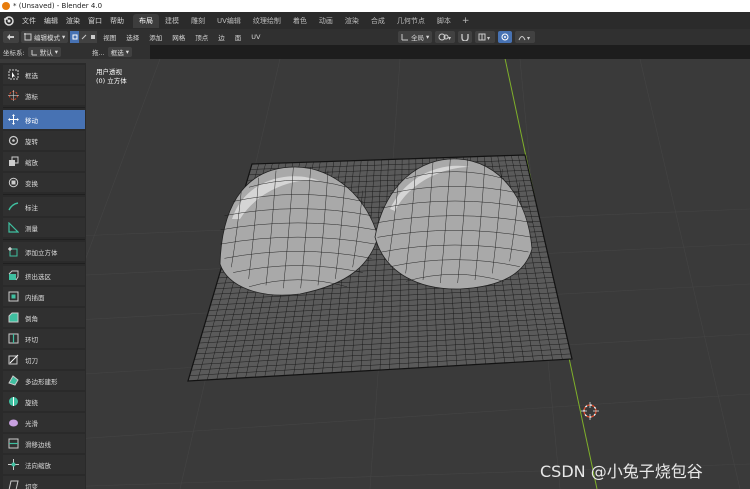 The width and height of the screenshot is (750, 489). I want to click on menu-face: 面, so click(238, 37).